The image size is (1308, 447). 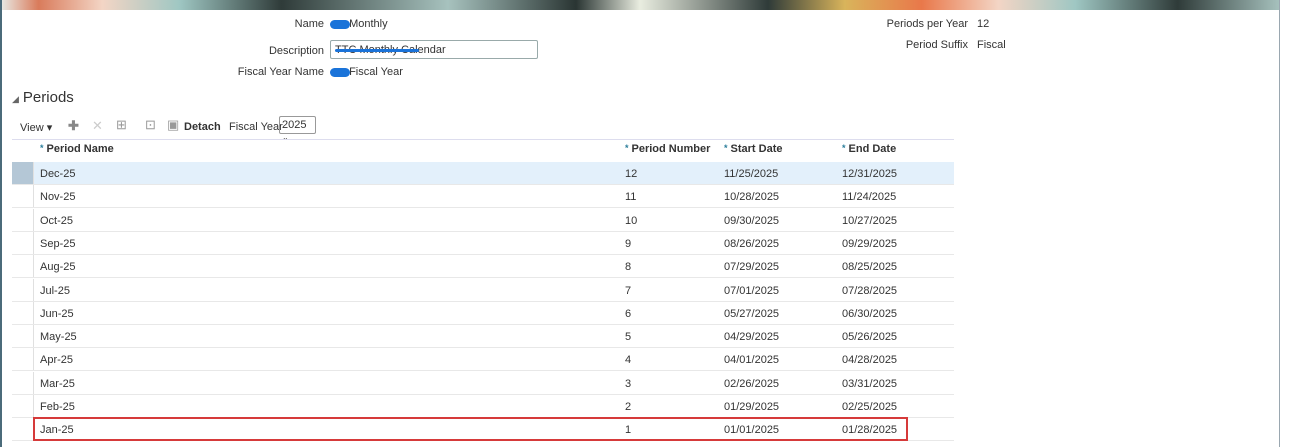 What do you see at coordinates (628, 337) in the screenshot?
I see `period-number-cell: 5` at bounding box center [628, 337].